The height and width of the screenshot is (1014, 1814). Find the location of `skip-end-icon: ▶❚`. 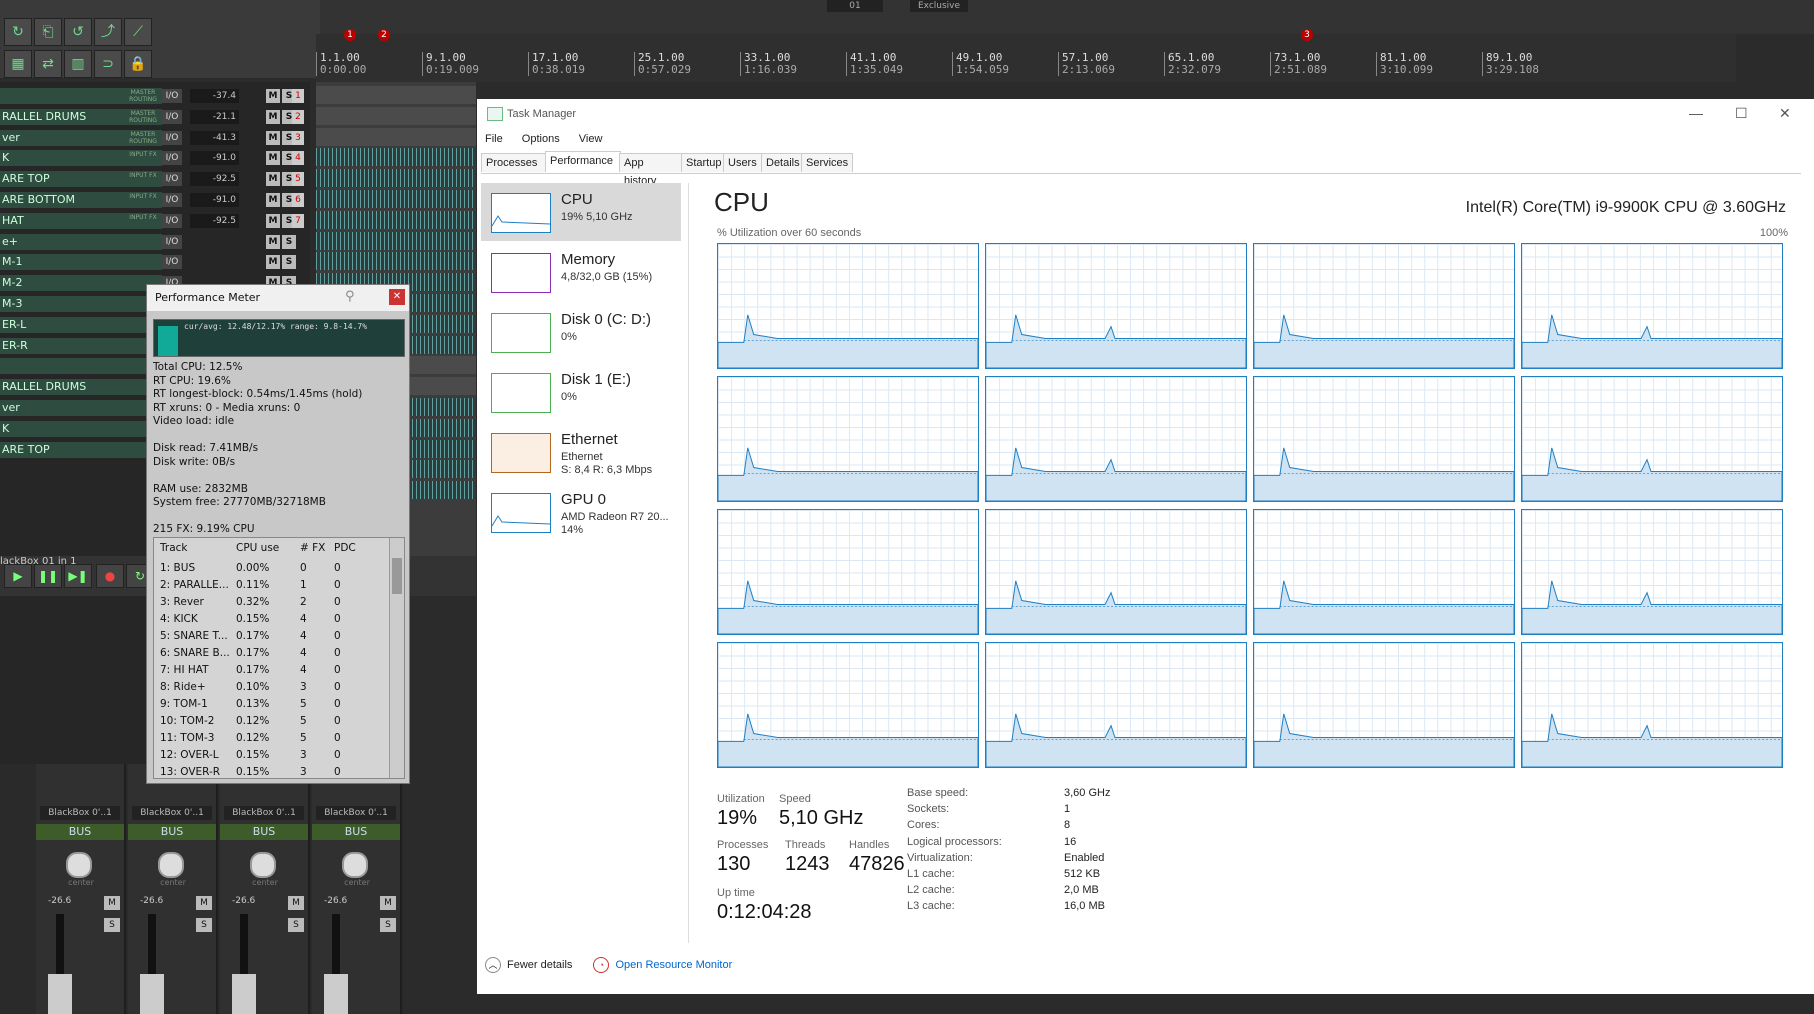

skip-end-icon: ▶❚ is located at coordinates (78, 576).